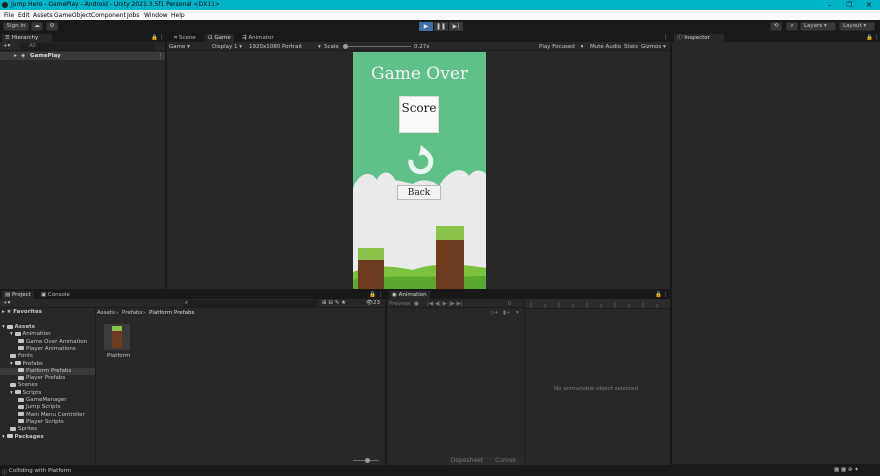 The width and height of the screenshot is (880, 476). I want to click on expand-arrow-icon: ▸, so click(15, 56).